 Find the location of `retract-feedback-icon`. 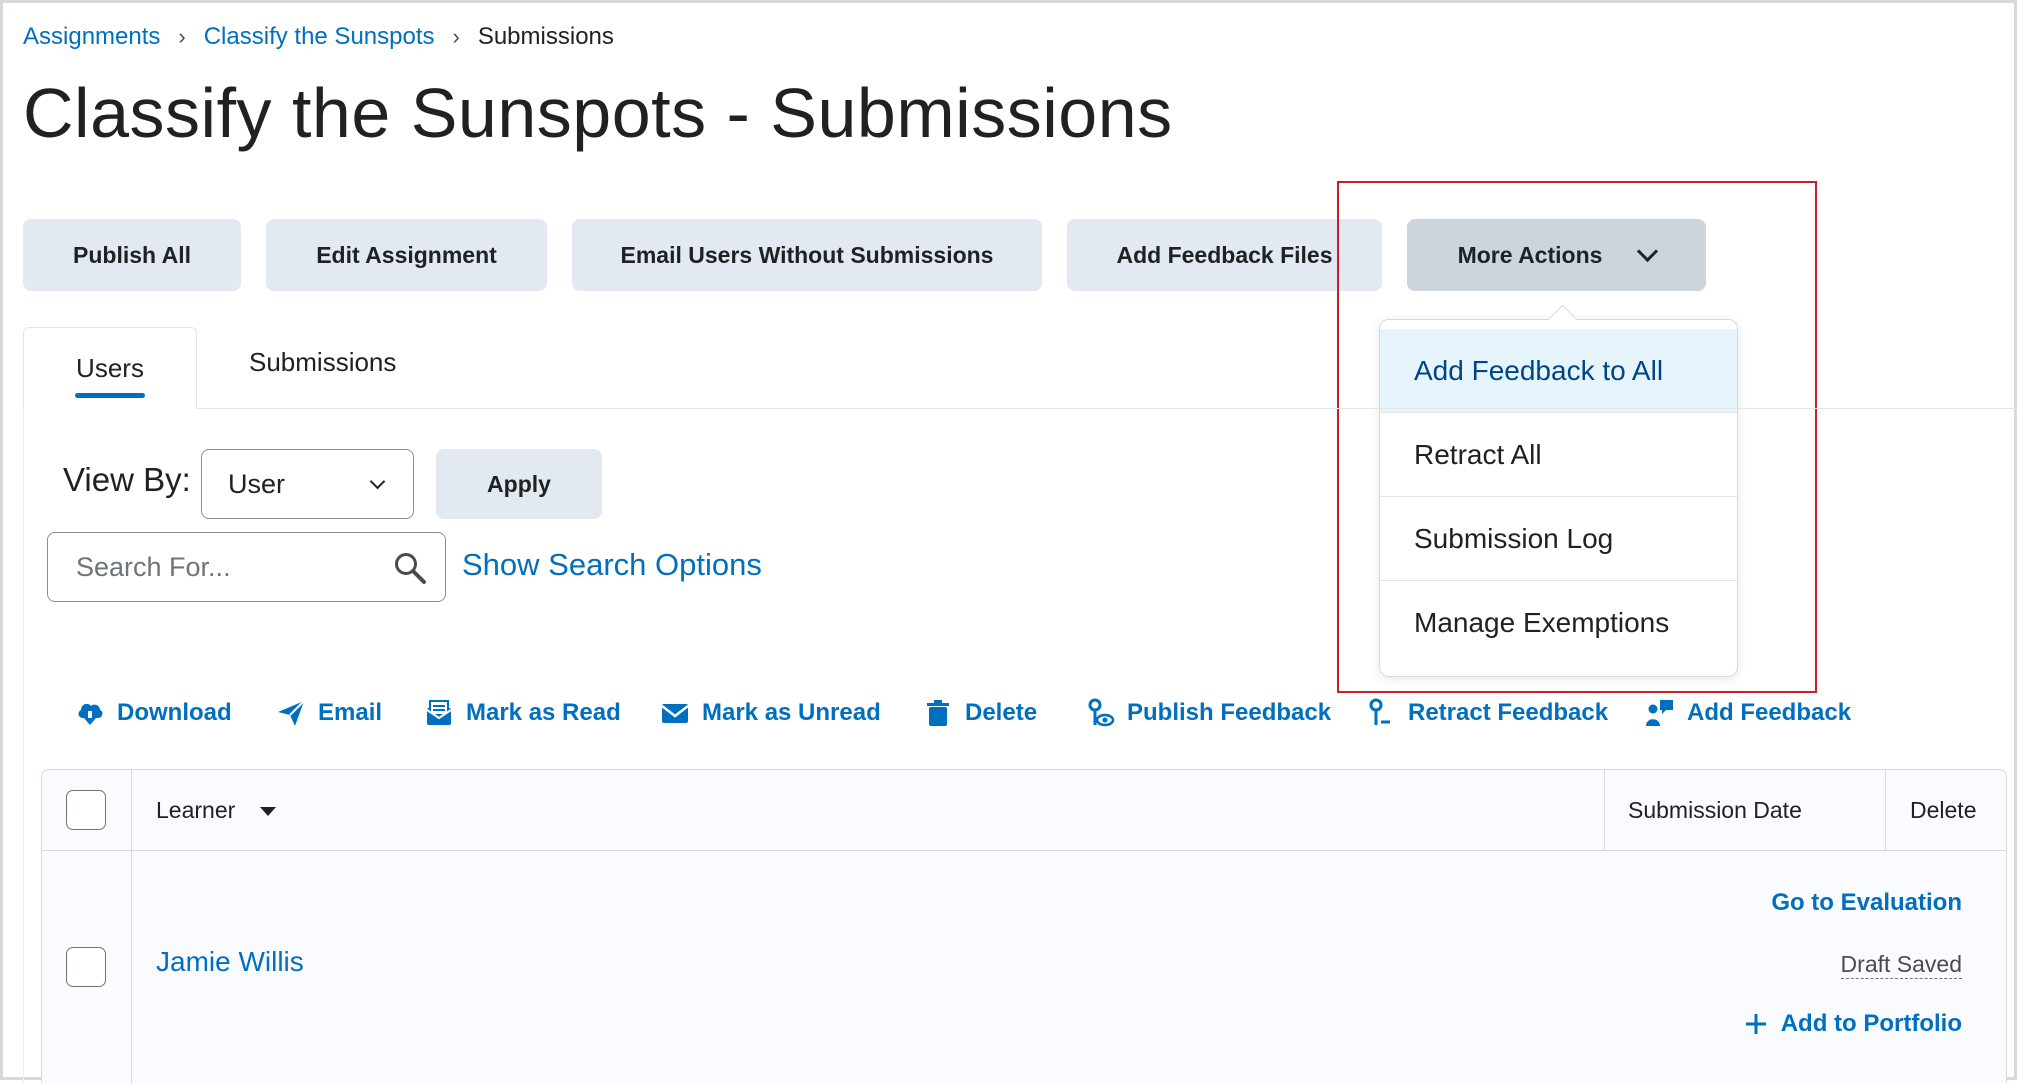

retract-feedback-icon is located at coordinates (1381, 713).